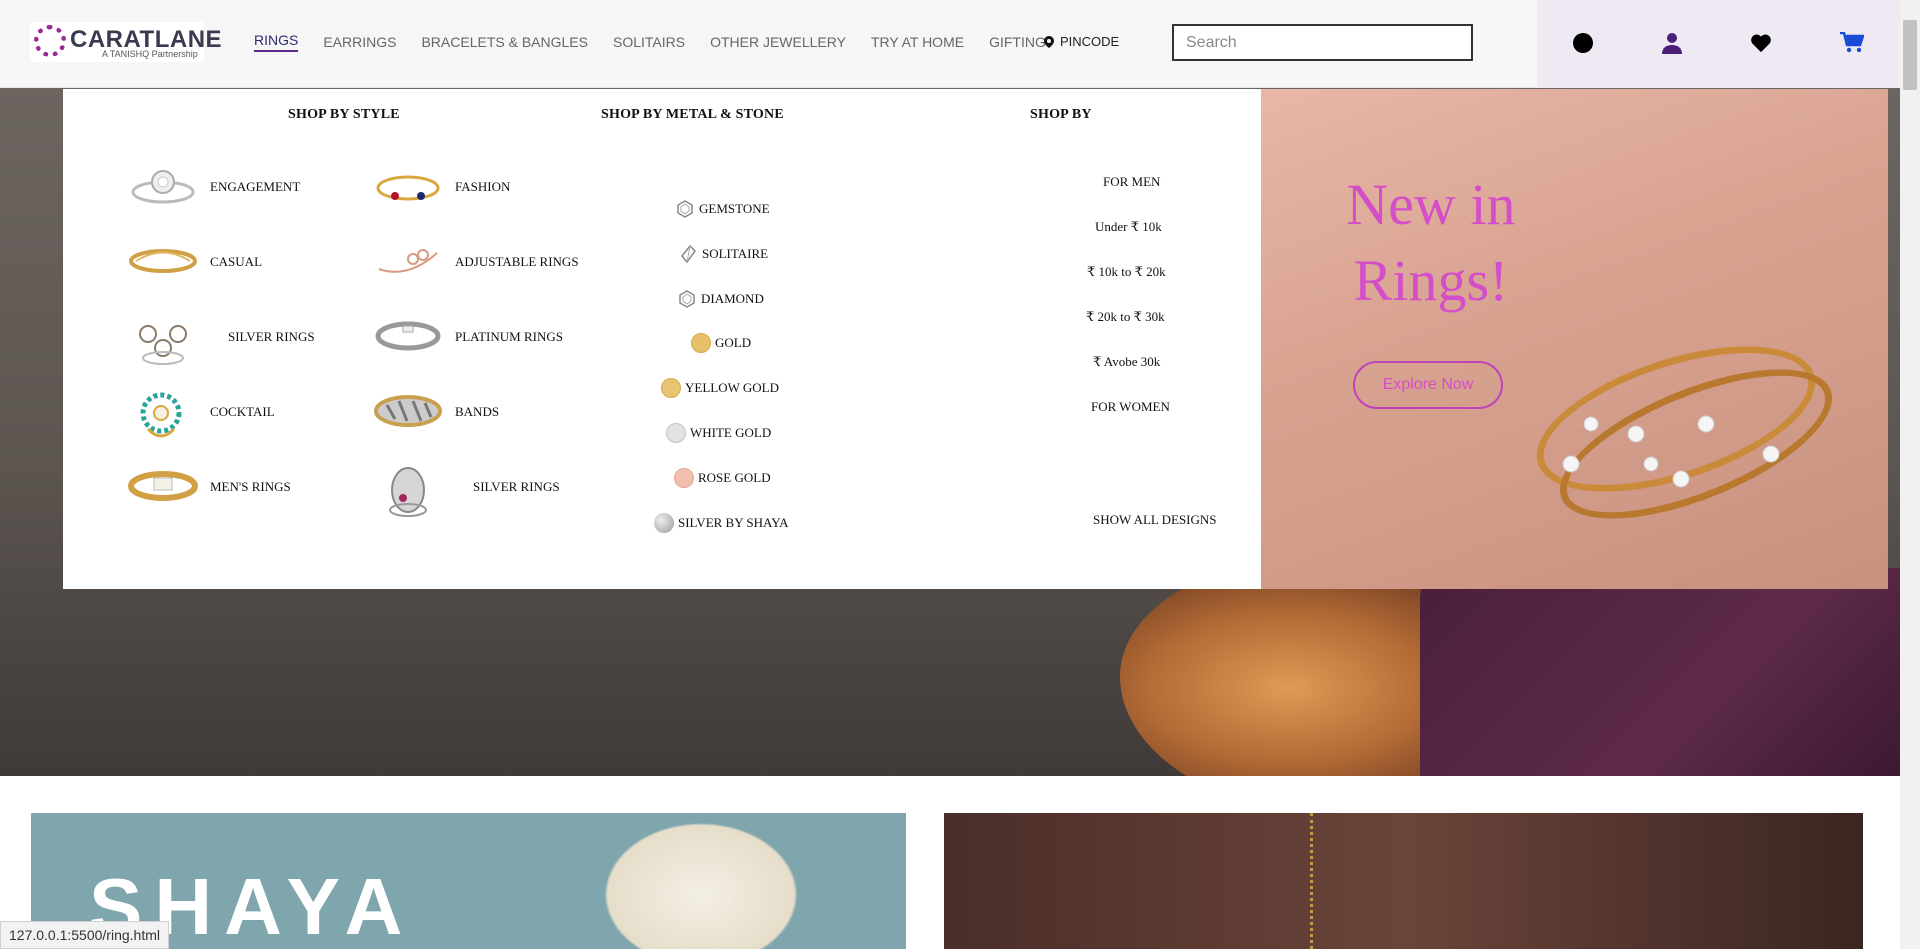 The width and height of the screenshot is (1920, 949). What do you see at coordinates (733, 342) in the screenshot?
I see `metal-label: GOLD` at bounding box center [733, 342].